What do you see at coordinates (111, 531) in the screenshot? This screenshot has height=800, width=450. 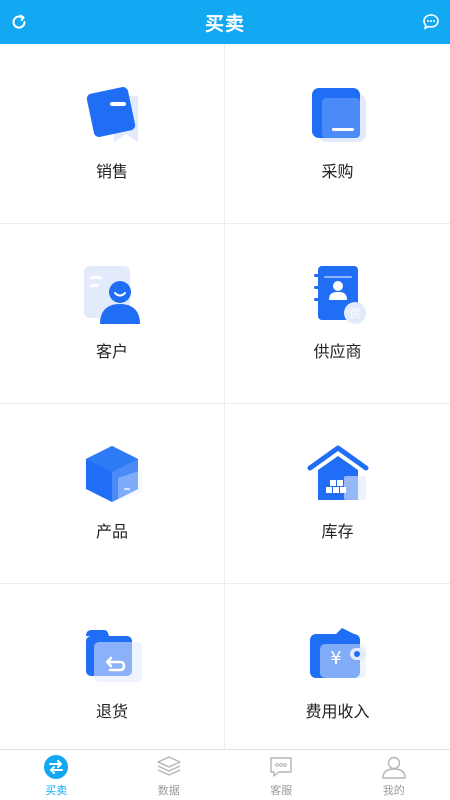 I see `grid-item-label: 产品` at bounding box center [111, 531].